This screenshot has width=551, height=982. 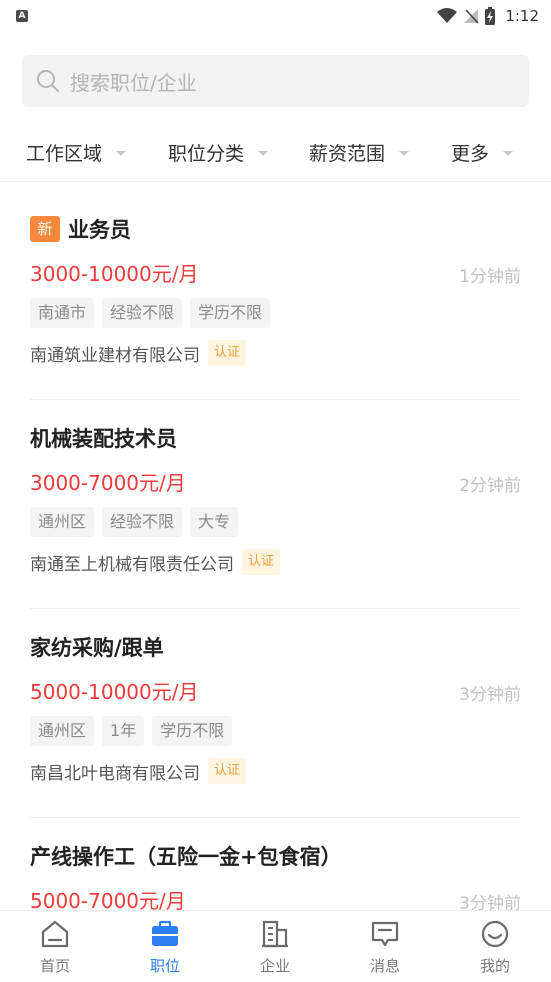 What do you see at coordinates (114, 274) in the screenshot?
I see `job-salary: 3000-10000元/月` at bounding box center [114, 274].